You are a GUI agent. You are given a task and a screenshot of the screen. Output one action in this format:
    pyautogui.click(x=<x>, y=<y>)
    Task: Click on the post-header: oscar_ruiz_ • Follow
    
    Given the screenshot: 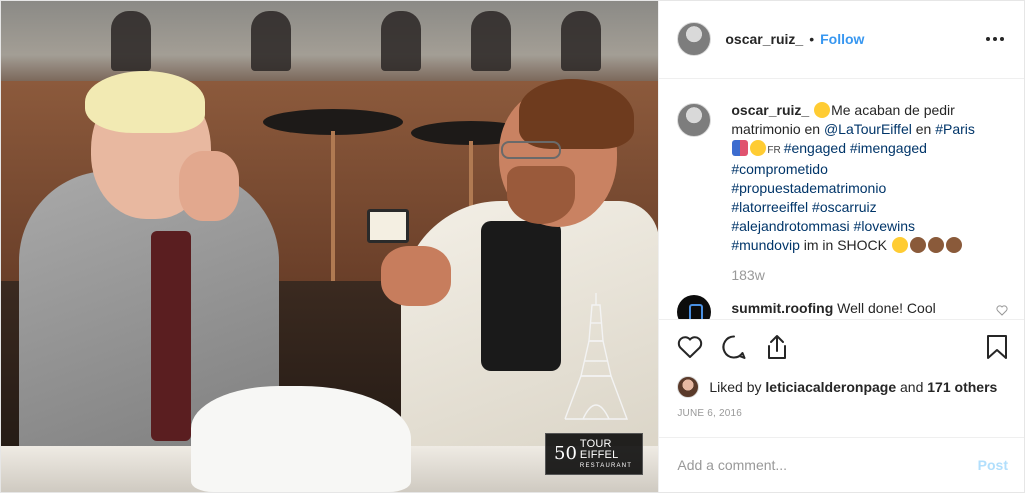 What is the action you would take?
    pyautogui.click(x=841, y=40)
    